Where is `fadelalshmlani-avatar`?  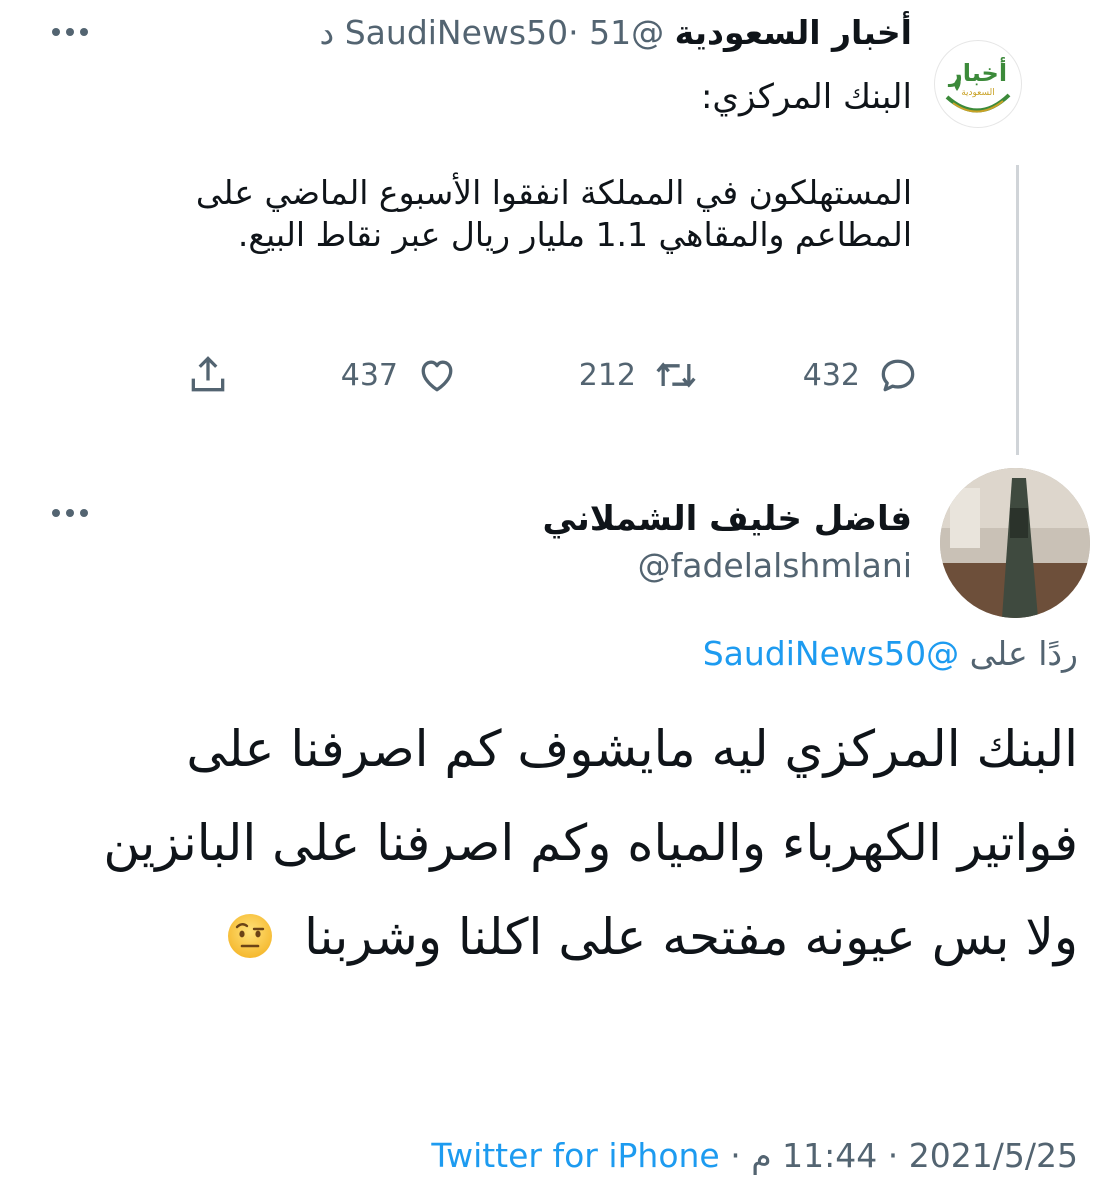
fadelalshmlani-avatar is located at coordinates (1015, 543).